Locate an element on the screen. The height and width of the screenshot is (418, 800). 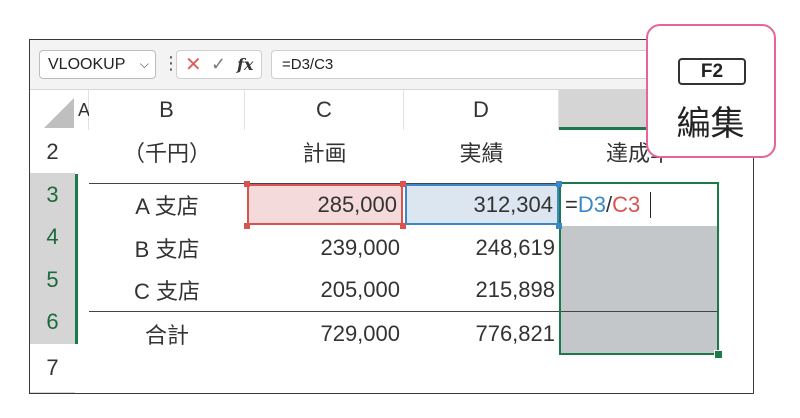
edit-mode-label: 編集 is located at coordinates (710, 124).